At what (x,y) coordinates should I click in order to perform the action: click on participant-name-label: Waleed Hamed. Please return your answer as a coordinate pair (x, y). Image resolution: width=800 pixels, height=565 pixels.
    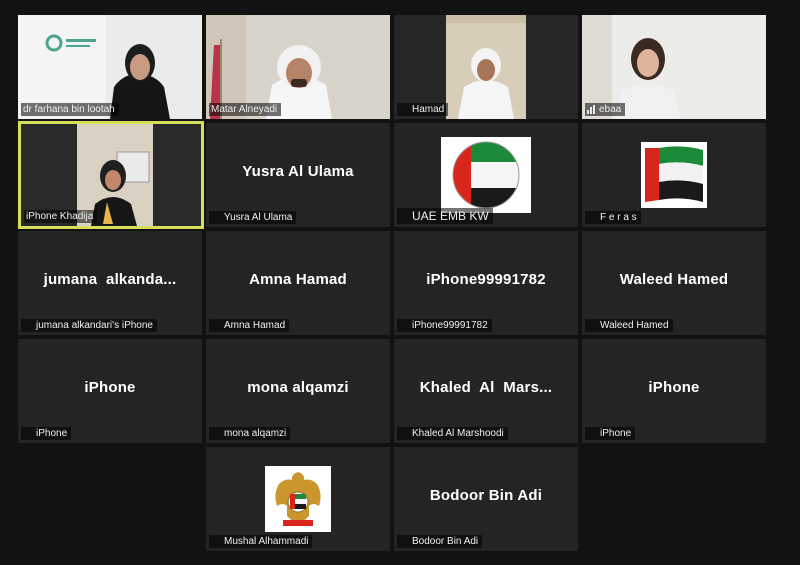
    Looking at the image, I should click on (629, 325).